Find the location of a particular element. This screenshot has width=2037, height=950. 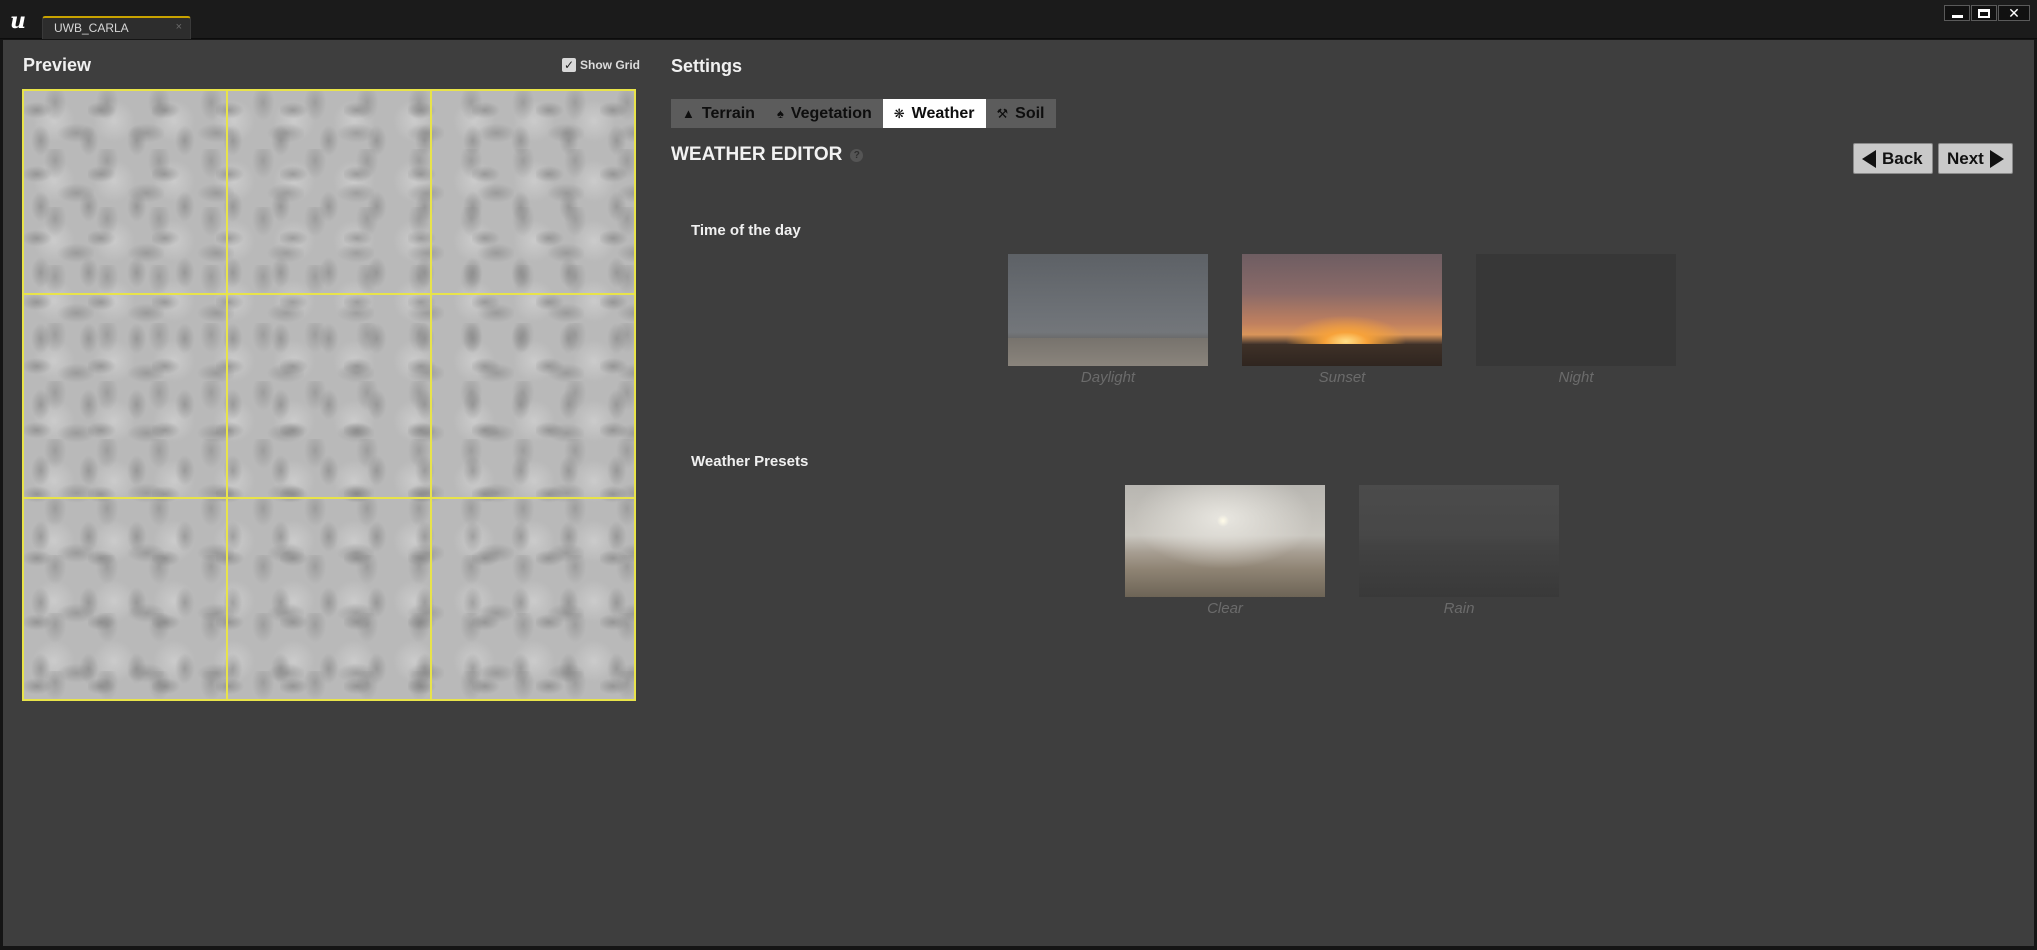

show-grid-checkbox: ✓ is located at coordinates (569, 65).